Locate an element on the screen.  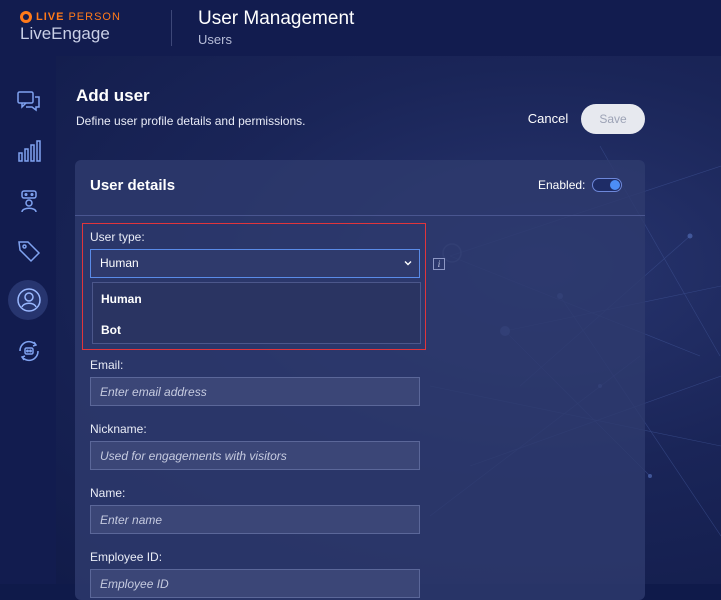
card-divider is located at coordinates (360, 215).